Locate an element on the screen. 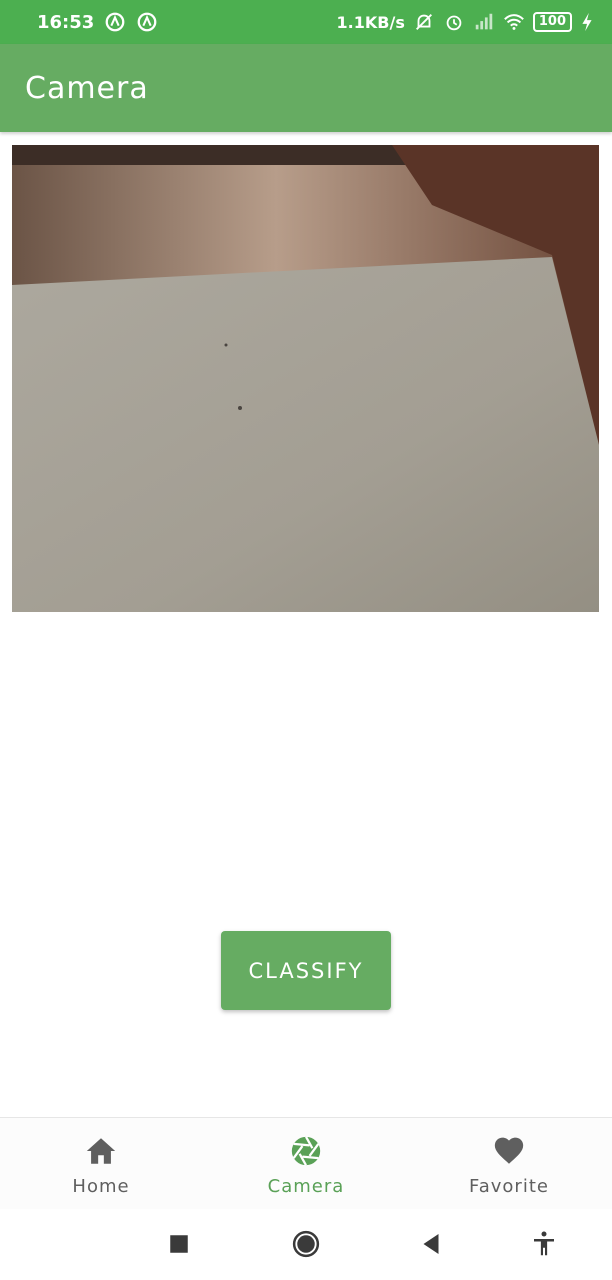  charging-bolt-icon is located at coordinates (587, 22).